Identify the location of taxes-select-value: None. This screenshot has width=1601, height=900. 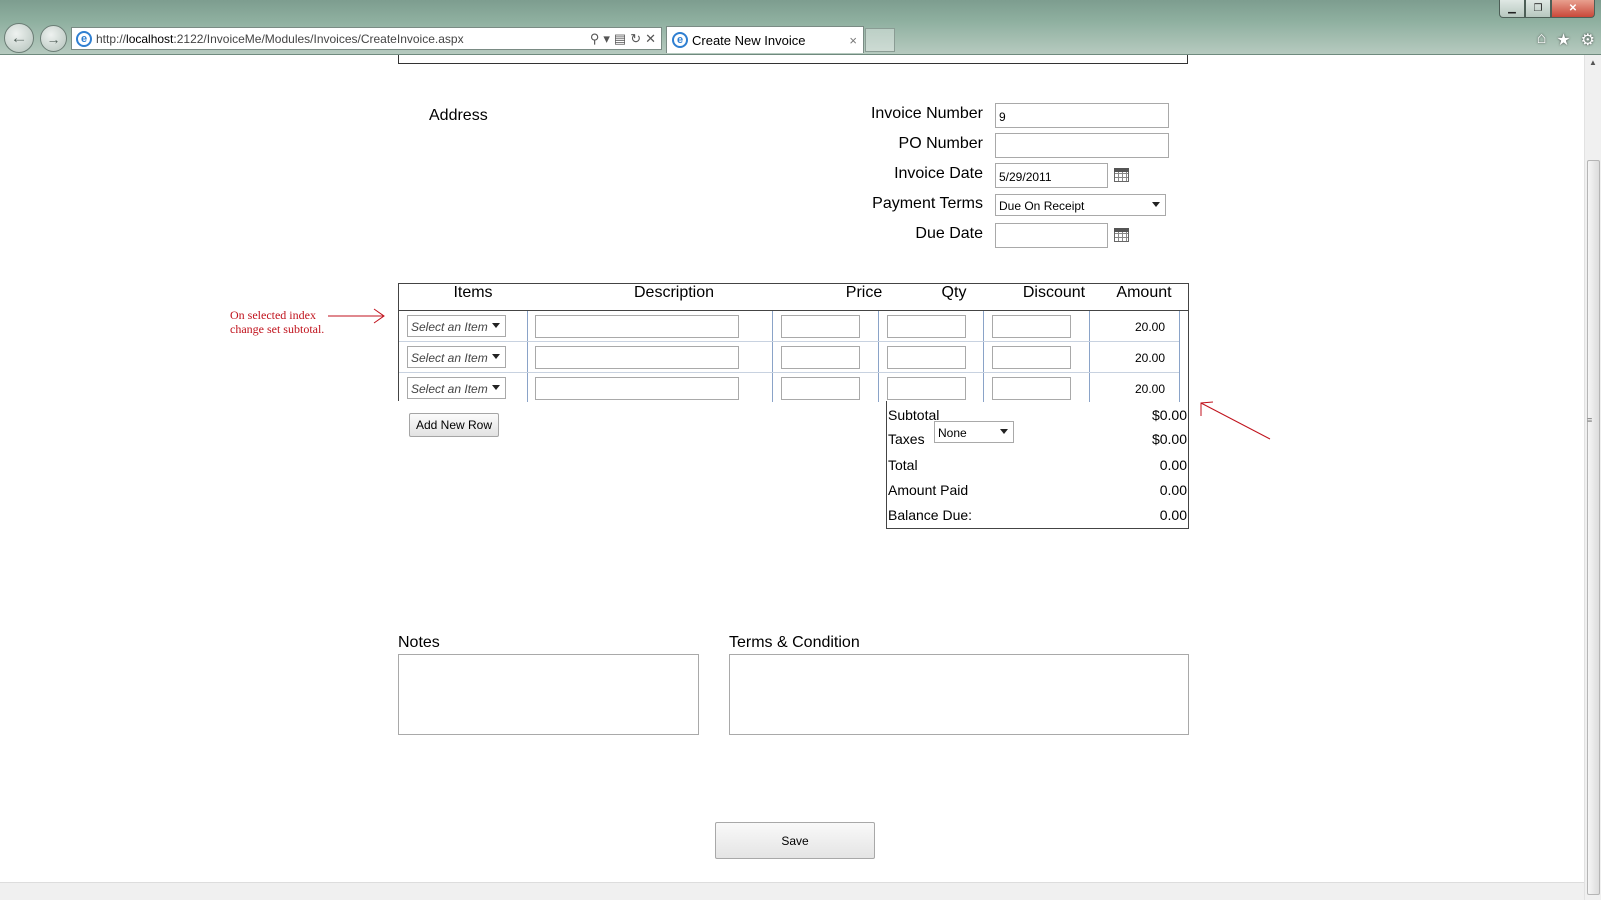
(952, 433).